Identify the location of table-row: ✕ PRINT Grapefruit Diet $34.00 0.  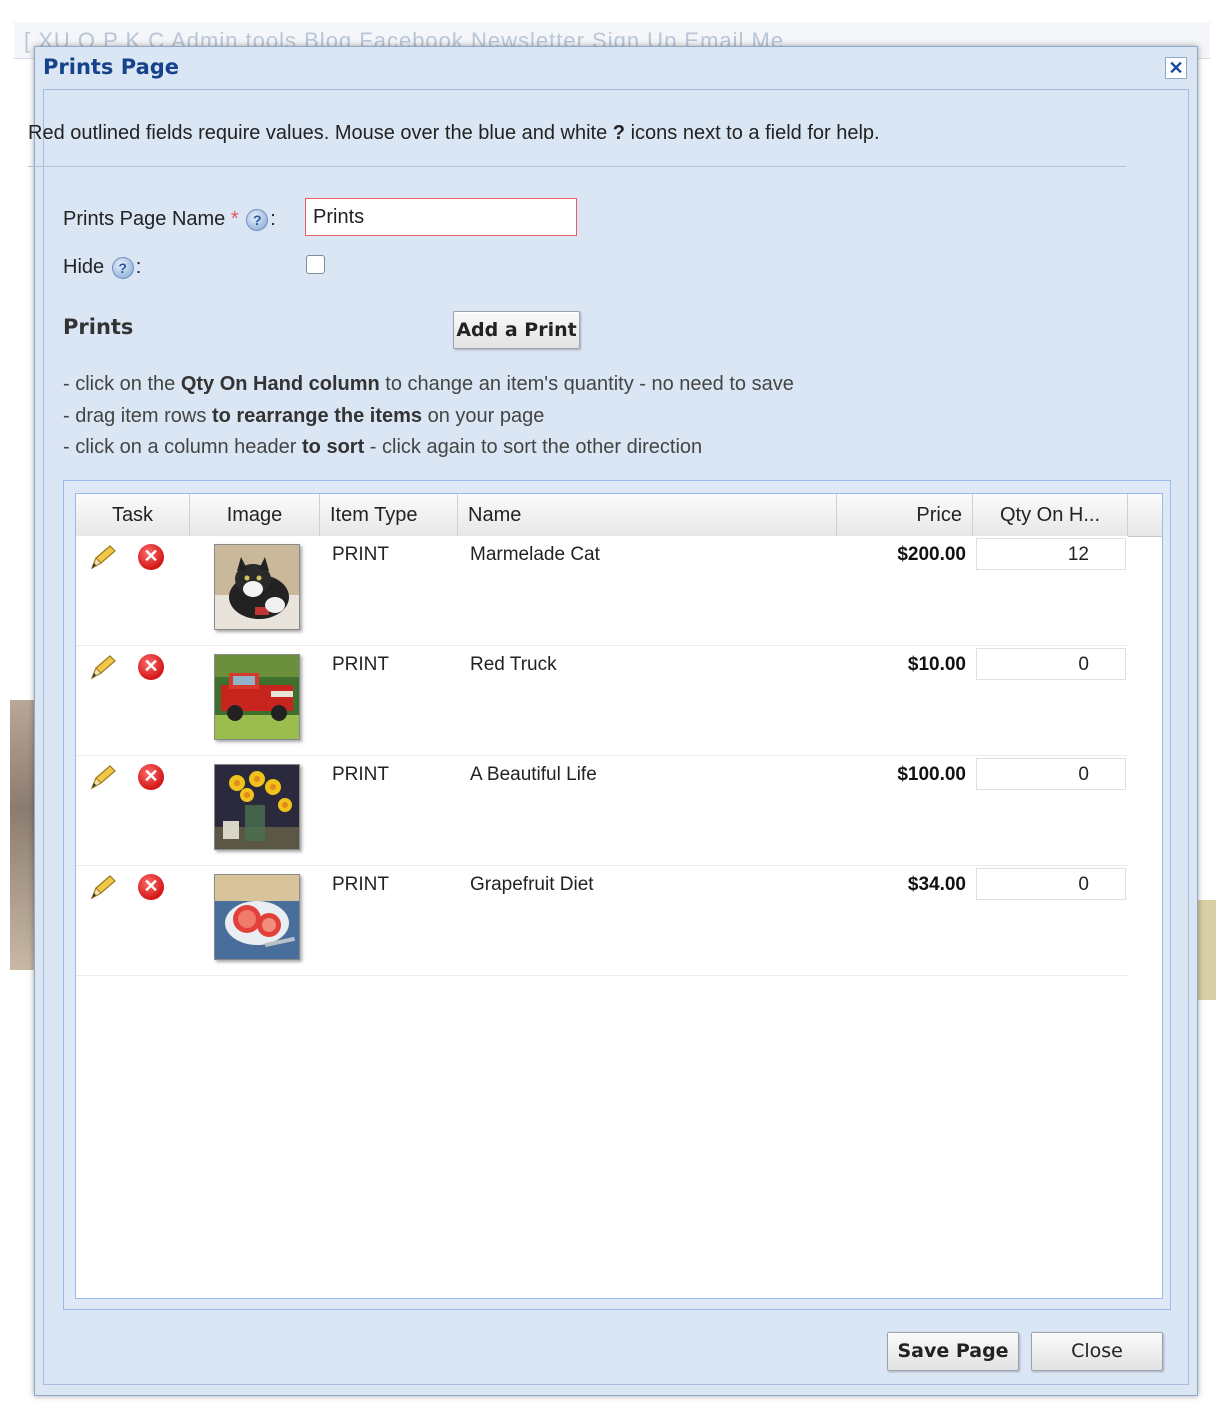
(602, 921).